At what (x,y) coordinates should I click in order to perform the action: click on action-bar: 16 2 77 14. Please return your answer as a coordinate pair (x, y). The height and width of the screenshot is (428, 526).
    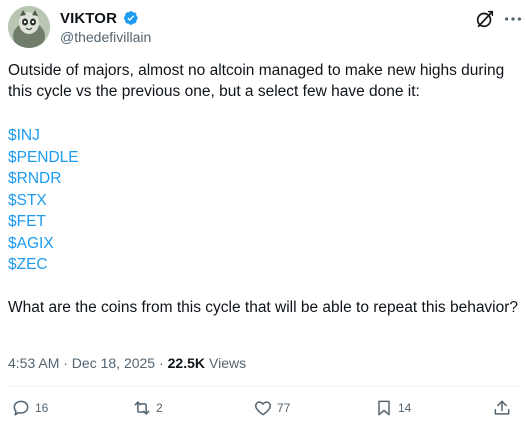
    Looking at the image, I should click on (263, 410).